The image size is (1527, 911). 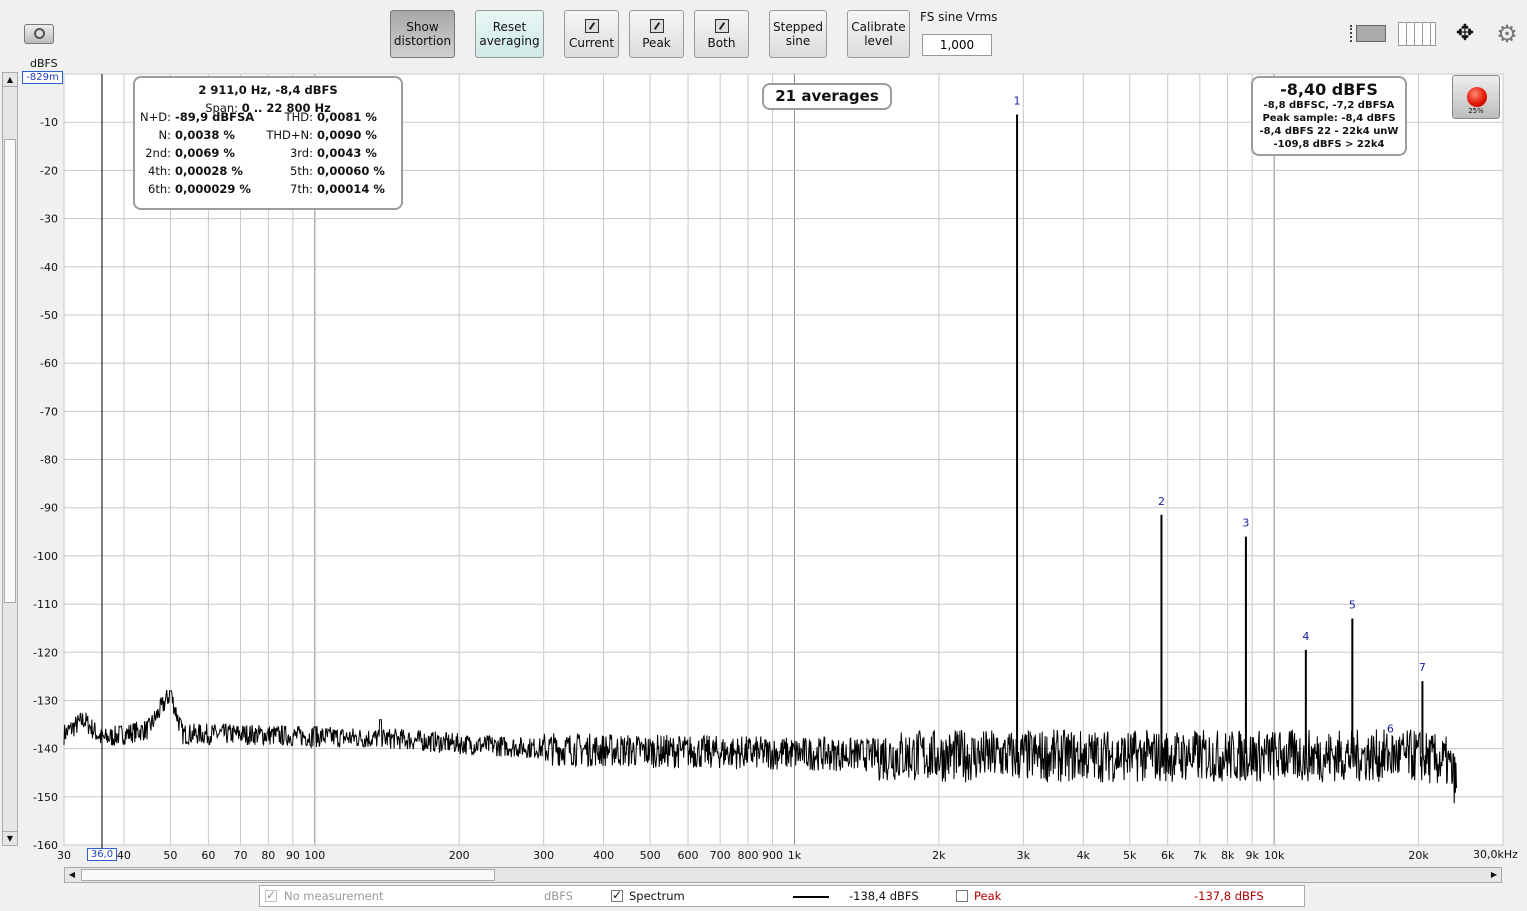 What do you see at coordinates (795, 855) in the screenshot?
I see `x-tick-label: 1k` at bounding box center [795, 855].